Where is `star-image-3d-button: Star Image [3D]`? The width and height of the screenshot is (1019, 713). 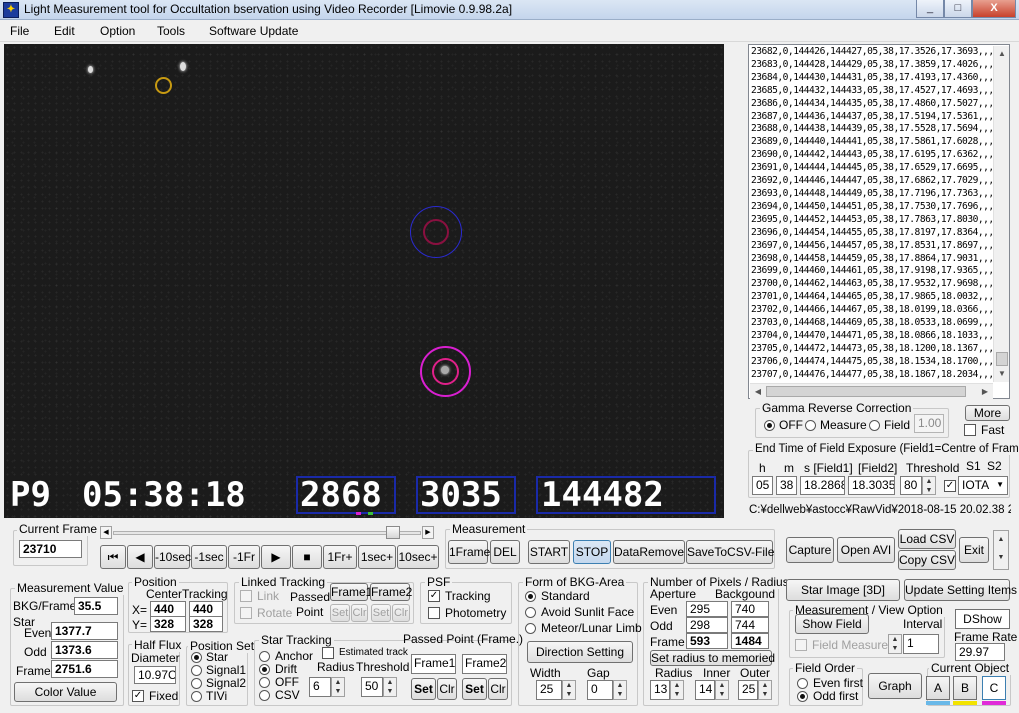
star-image-3d-button: Star Image [3D] is located at coordinates (843, 590).